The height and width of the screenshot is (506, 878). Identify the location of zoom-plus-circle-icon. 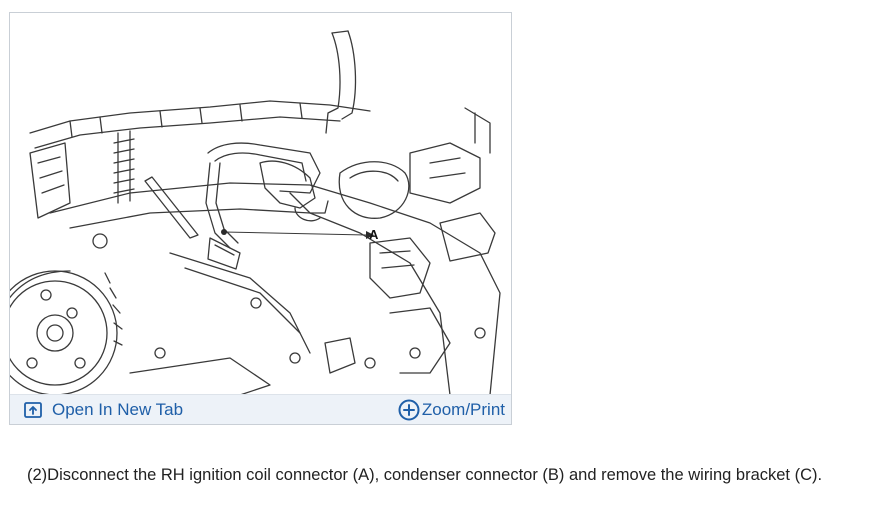
(409, 410).